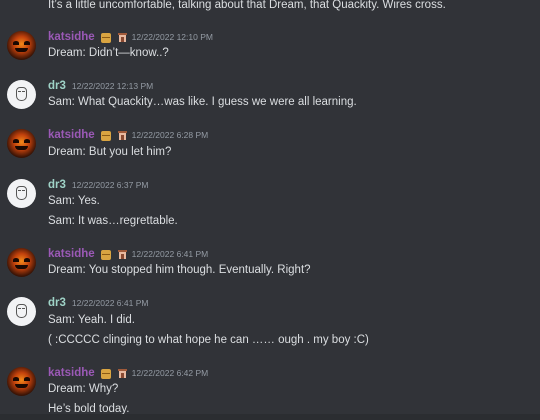 The width and height of the screenshot is (540, 420). I want to click on message-header: dr3 12/22/2022 6:41 PM, so click(98, 303).